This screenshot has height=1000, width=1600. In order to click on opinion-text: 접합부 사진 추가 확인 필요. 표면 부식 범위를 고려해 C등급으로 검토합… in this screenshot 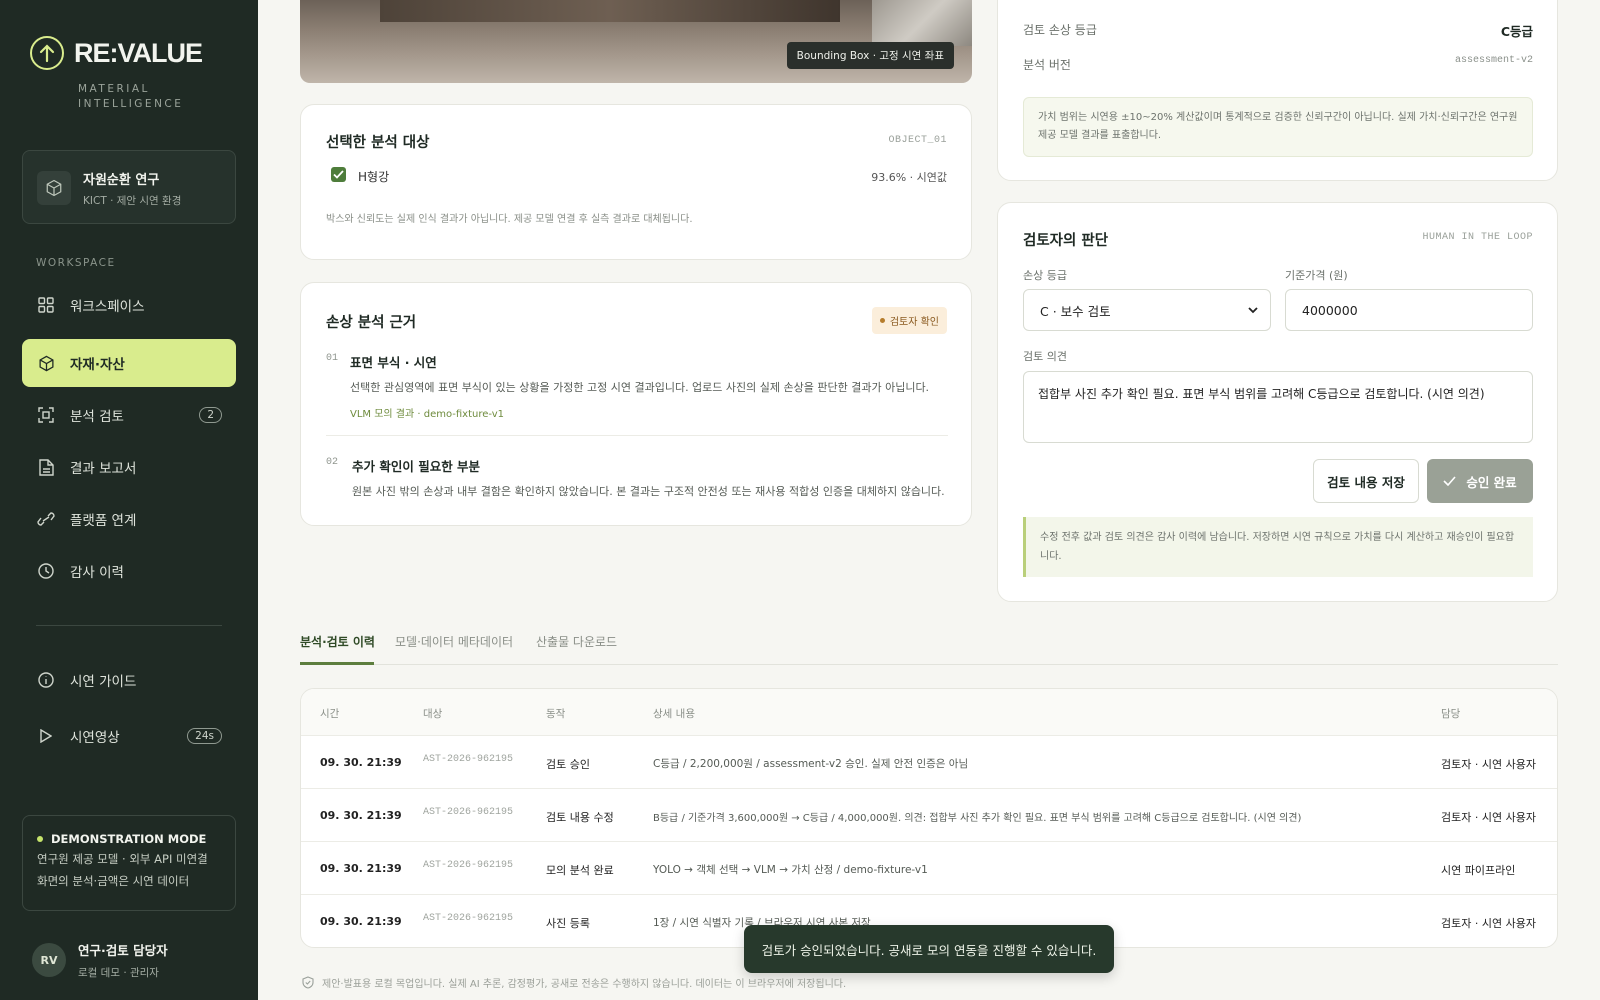, I will do `click(1261, 394)`.